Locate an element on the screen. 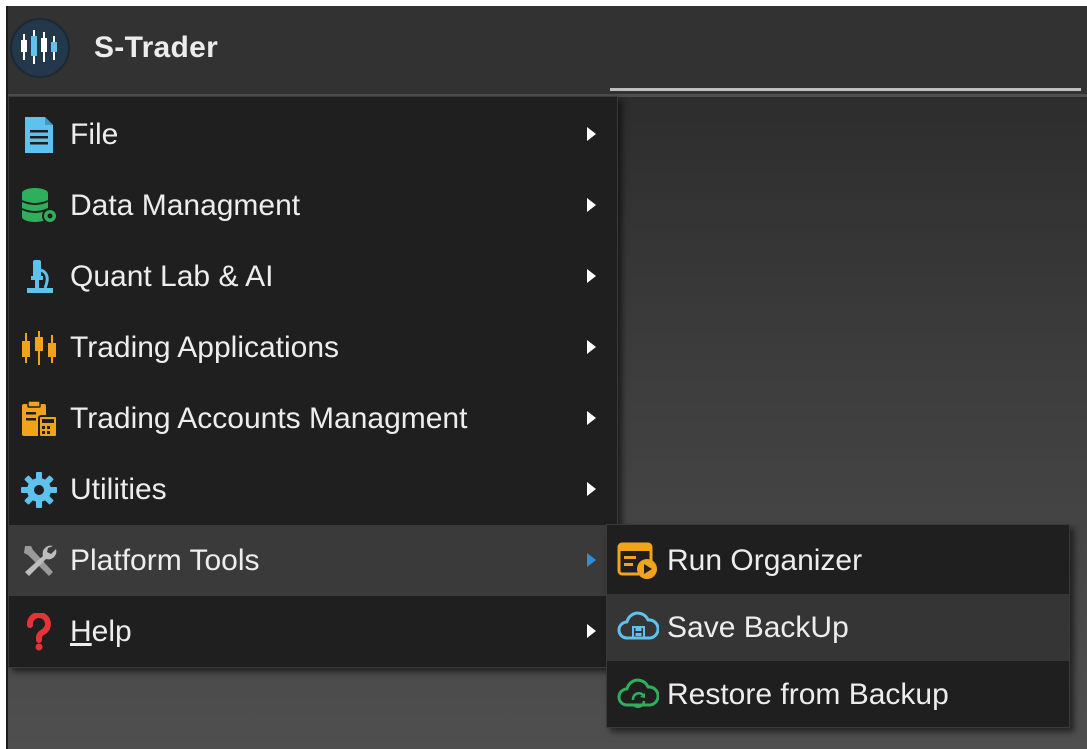  menu-item-file: File is located at coordinates (313, 134).